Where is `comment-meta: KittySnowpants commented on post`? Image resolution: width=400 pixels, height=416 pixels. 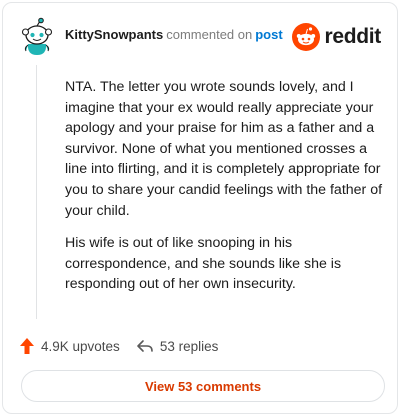 comment-meta: KittySnowpants commented on post is located at coordinates (174, 34).